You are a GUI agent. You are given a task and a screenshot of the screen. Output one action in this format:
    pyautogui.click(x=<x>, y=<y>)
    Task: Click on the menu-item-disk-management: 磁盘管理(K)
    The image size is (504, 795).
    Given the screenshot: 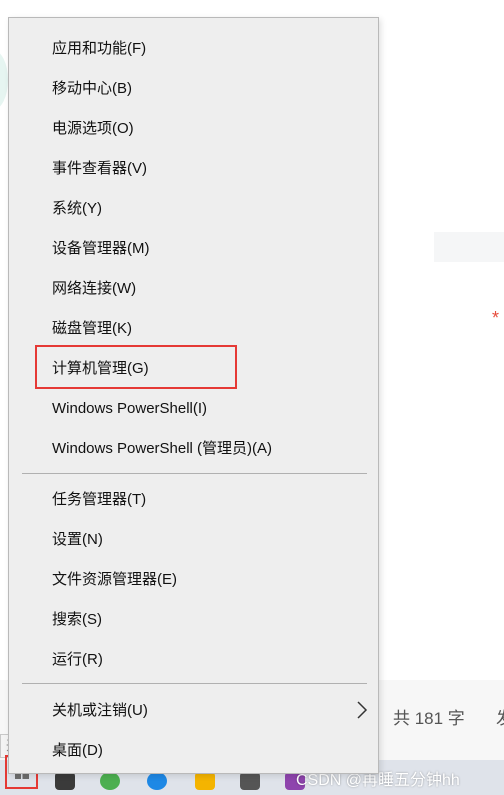 What is the action you would take?
    pyautogui.click(x=92, y=329)
    